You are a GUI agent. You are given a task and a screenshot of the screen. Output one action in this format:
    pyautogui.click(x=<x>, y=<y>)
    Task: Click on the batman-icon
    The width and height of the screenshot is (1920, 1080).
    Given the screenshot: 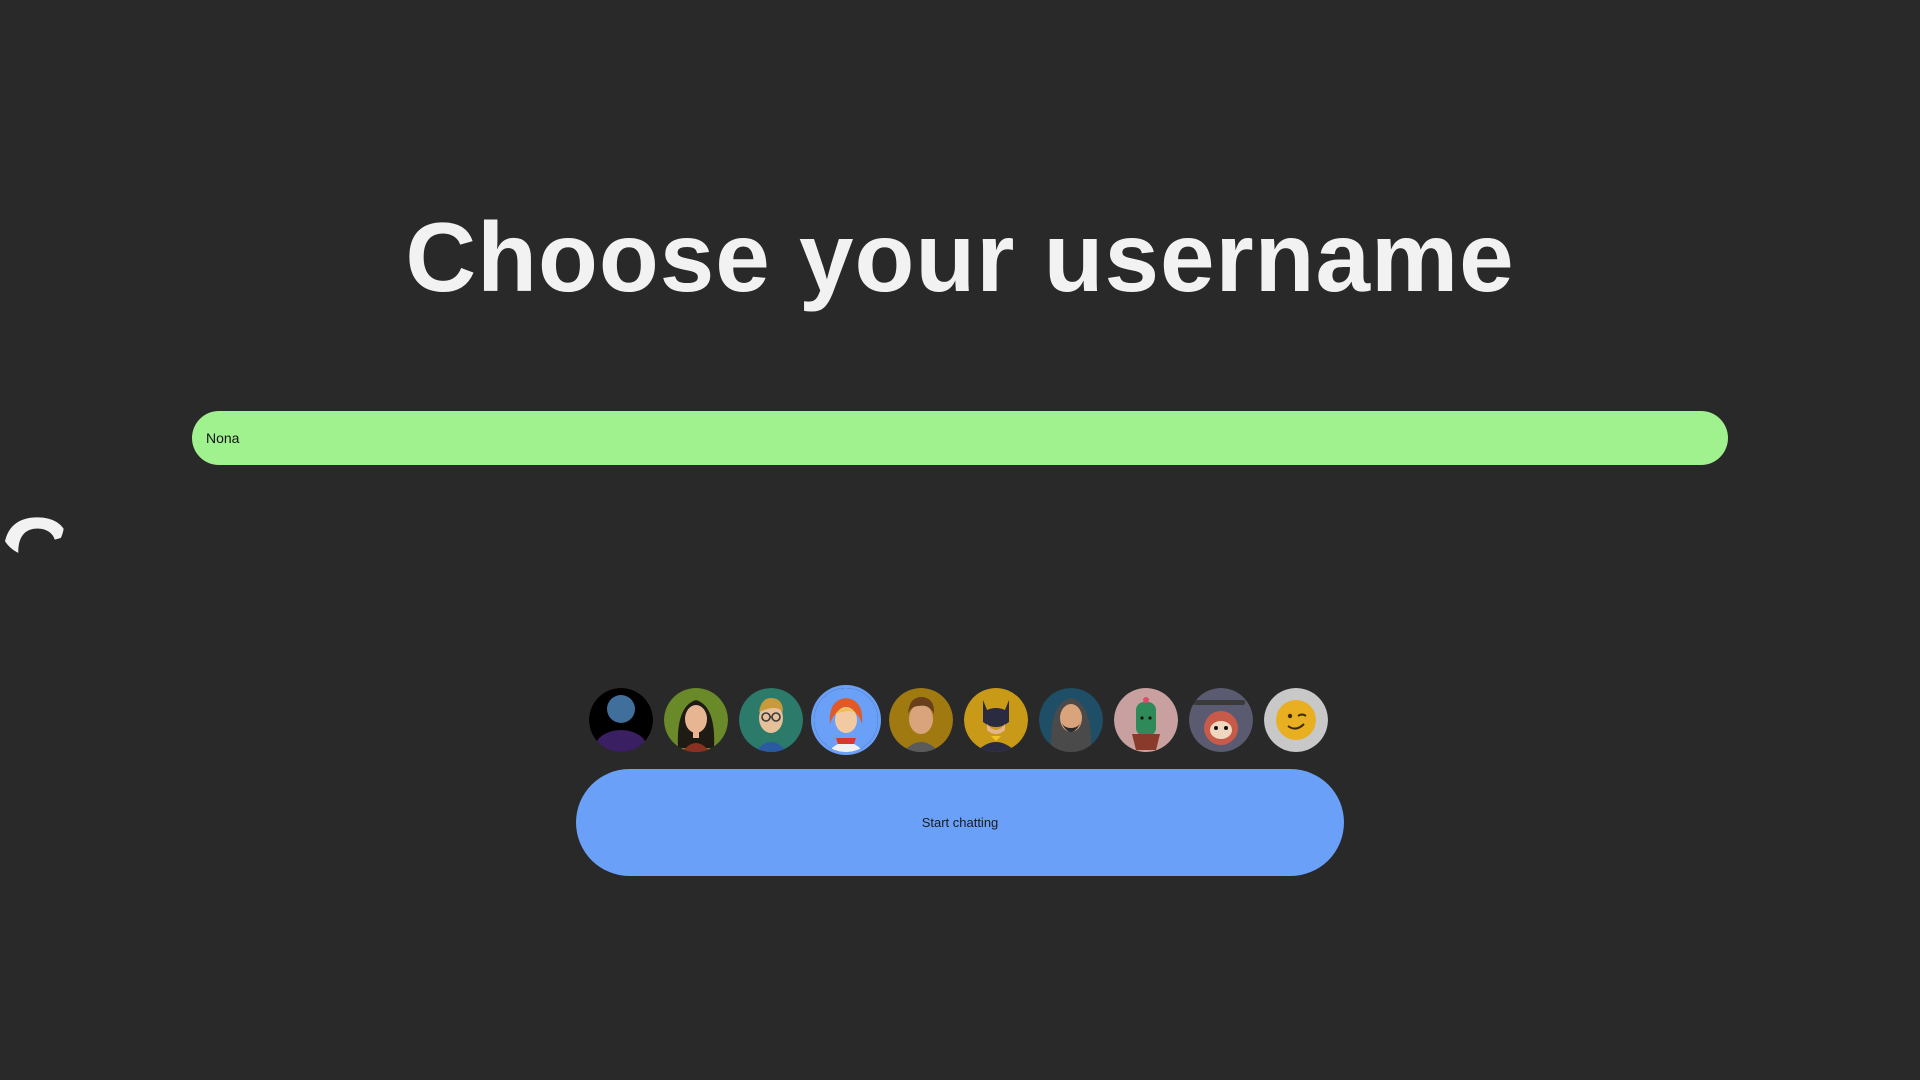 What is the action you would take?
    pyautogui.click(x=996, y=720)
    